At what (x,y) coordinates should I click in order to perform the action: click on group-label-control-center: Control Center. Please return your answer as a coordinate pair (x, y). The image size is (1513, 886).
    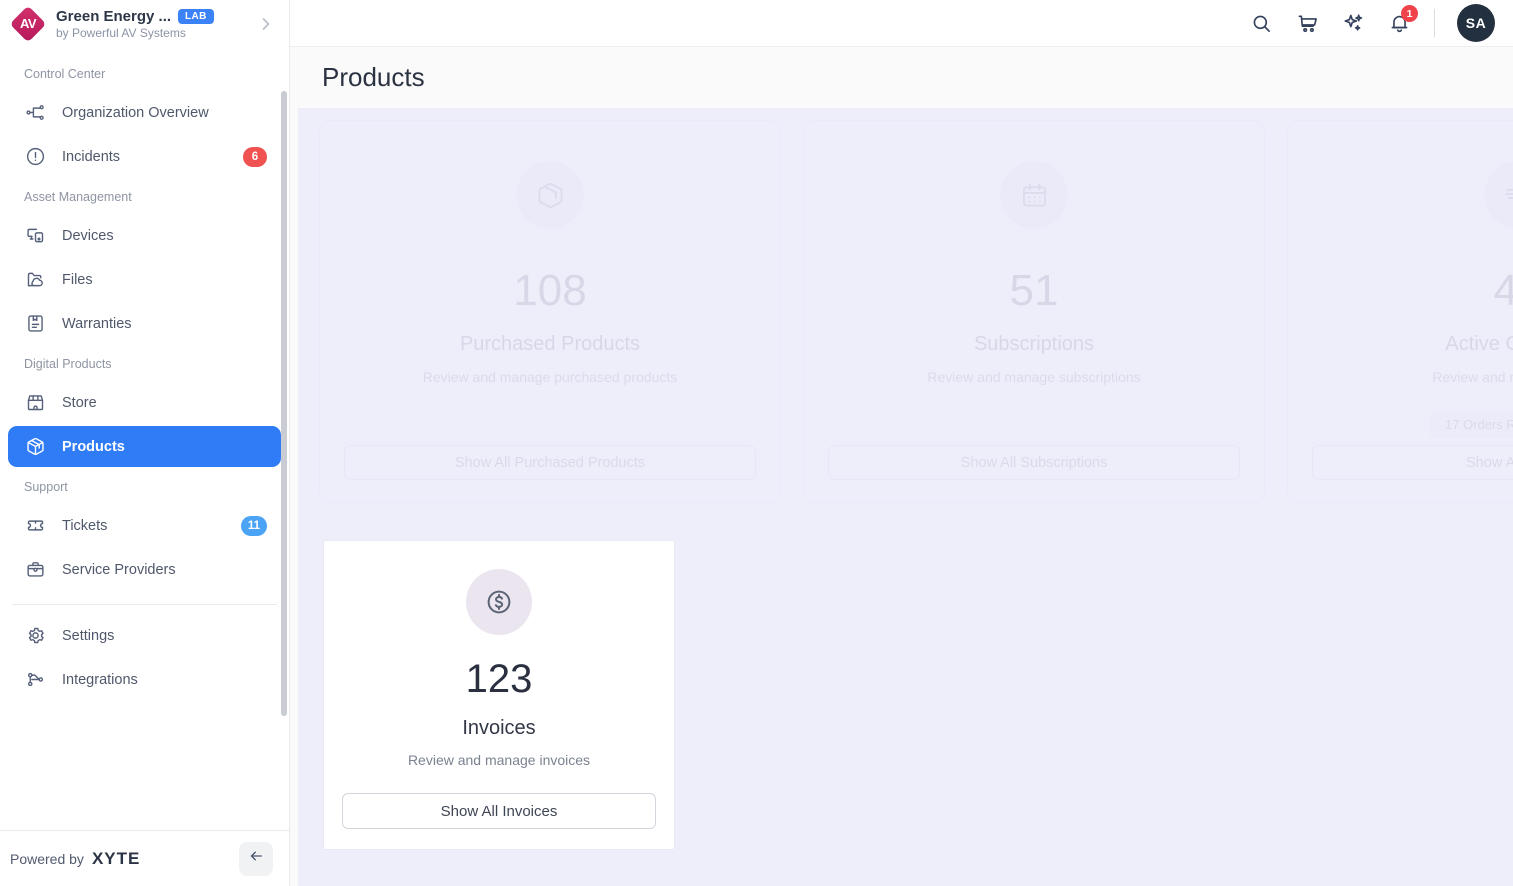
    Looking at the image, I should click on (65, 74).